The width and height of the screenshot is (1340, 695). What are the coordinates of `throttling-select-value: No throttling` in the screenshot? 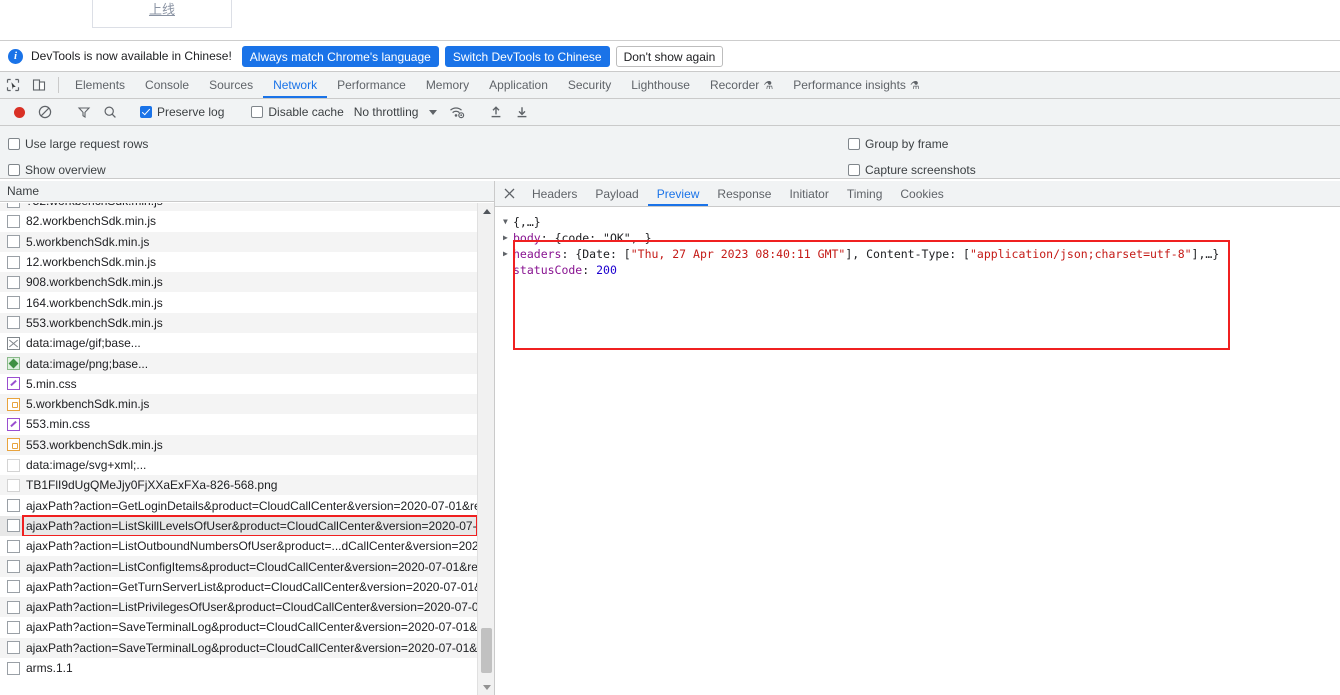 It's located at (386, 112).